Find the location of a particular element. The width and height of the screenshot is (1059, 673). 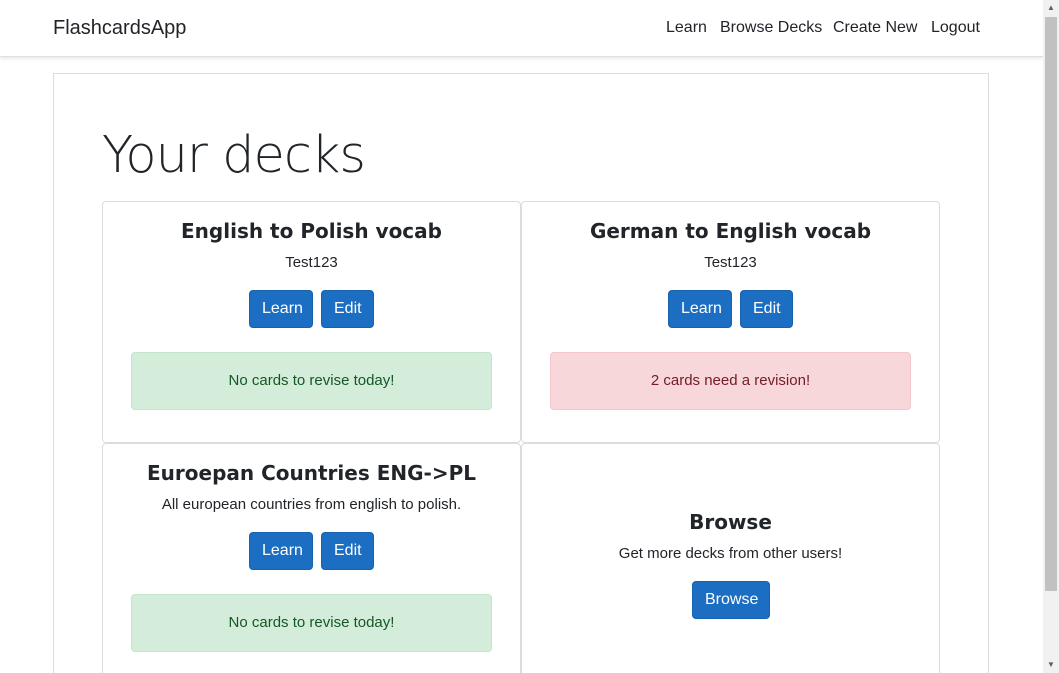

nav-link-logout: Logout is located at coordinates (955, 28).